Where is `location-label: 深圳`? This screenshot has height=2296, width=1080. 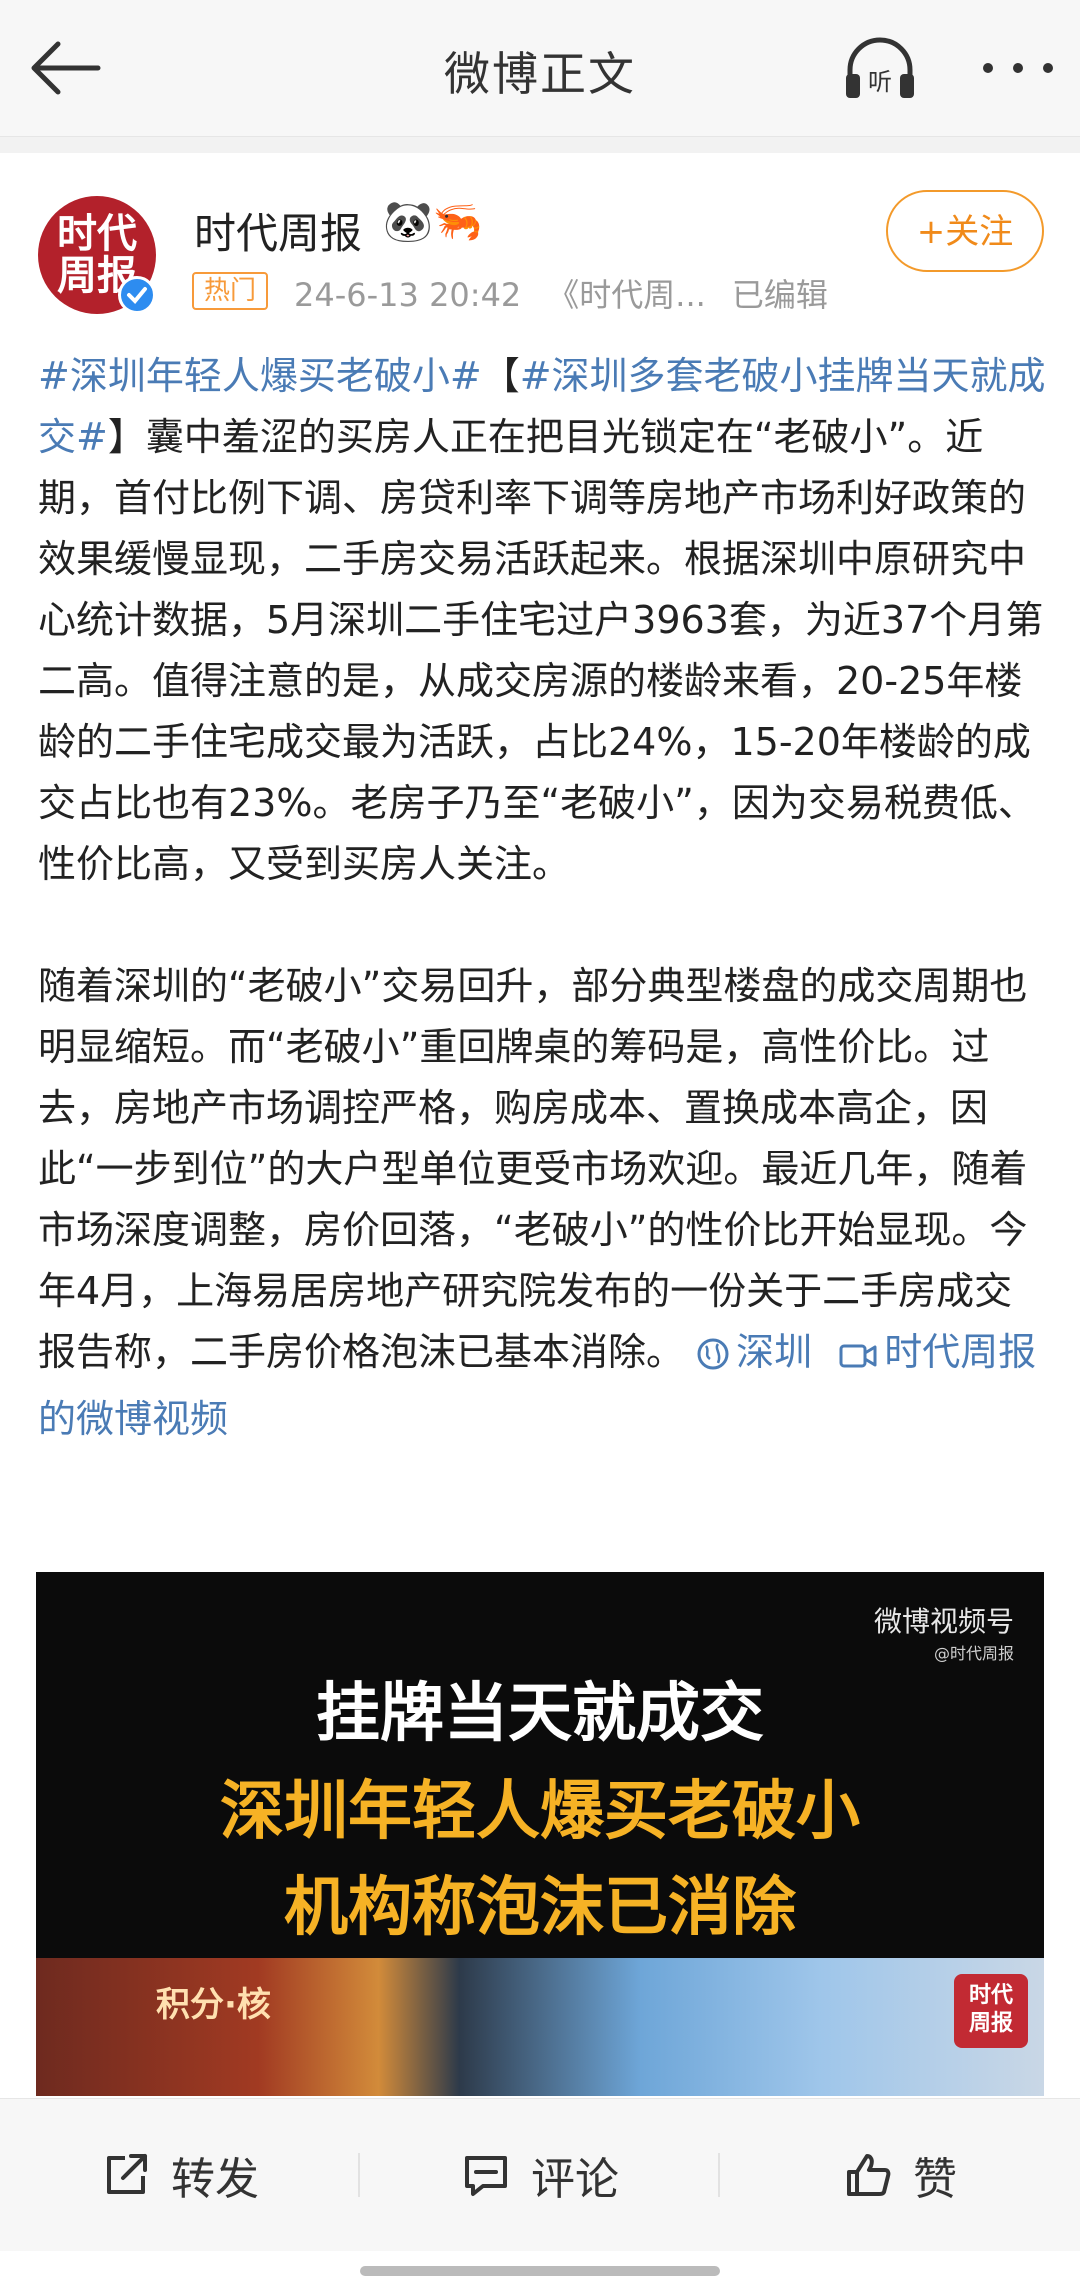 location-label: 深圳 is located at coordinates (774, 1352).